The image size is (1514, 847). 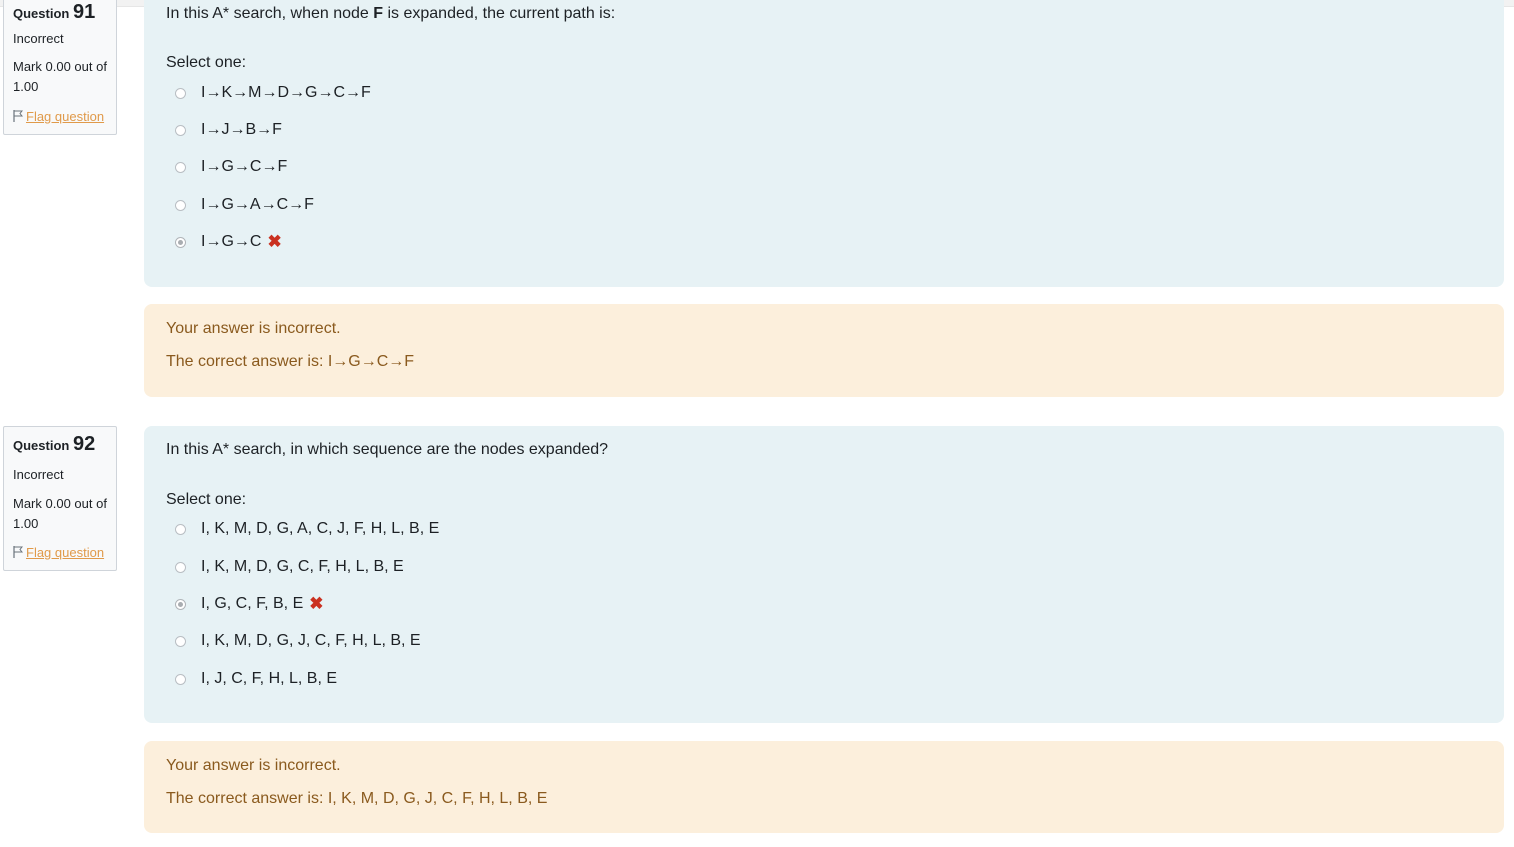 I want to click on answer-option-selected: I, G, C, F, B, E ✖, so click(x=249, y=604).